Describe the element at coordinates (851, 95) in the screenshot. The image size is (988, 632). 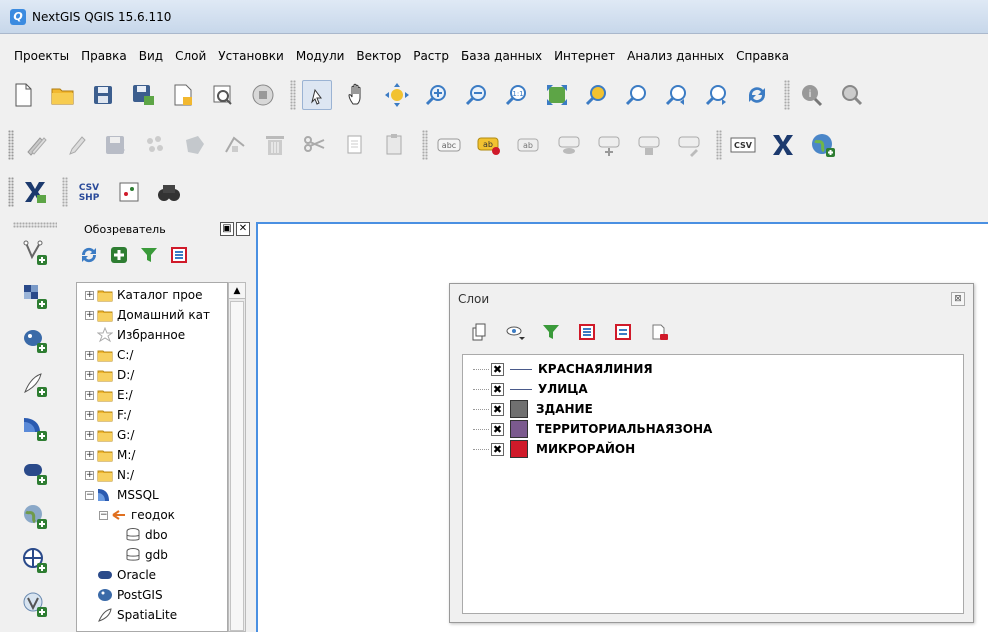
I see `identify-search-icon` at that location.